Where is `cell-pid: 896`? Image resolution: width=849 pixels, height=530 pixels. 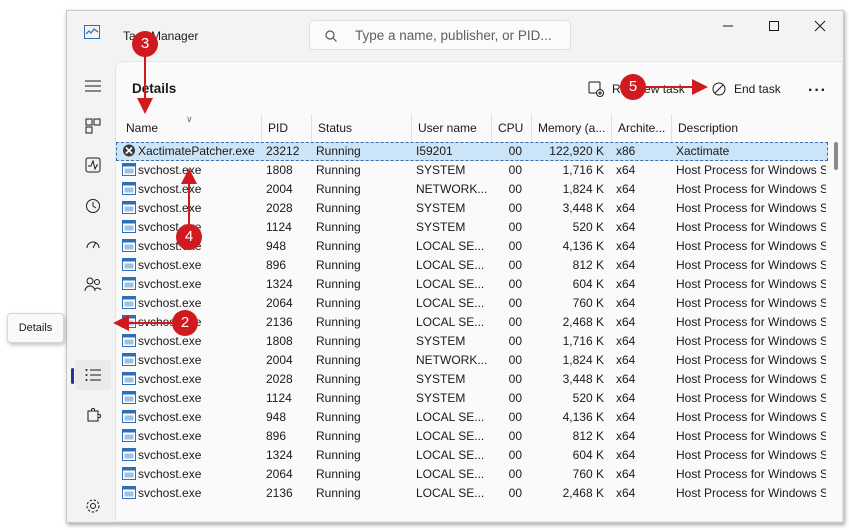
cell-pid: 896 is located at coordinates (276, 265).